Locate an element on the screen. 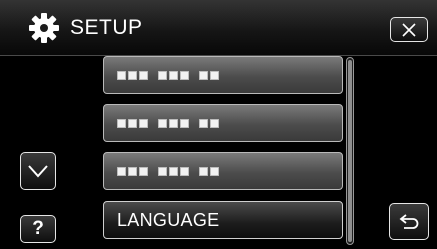 This screenshot has height=249, width=437. help-label: ? is located at coordinates (38, 228).